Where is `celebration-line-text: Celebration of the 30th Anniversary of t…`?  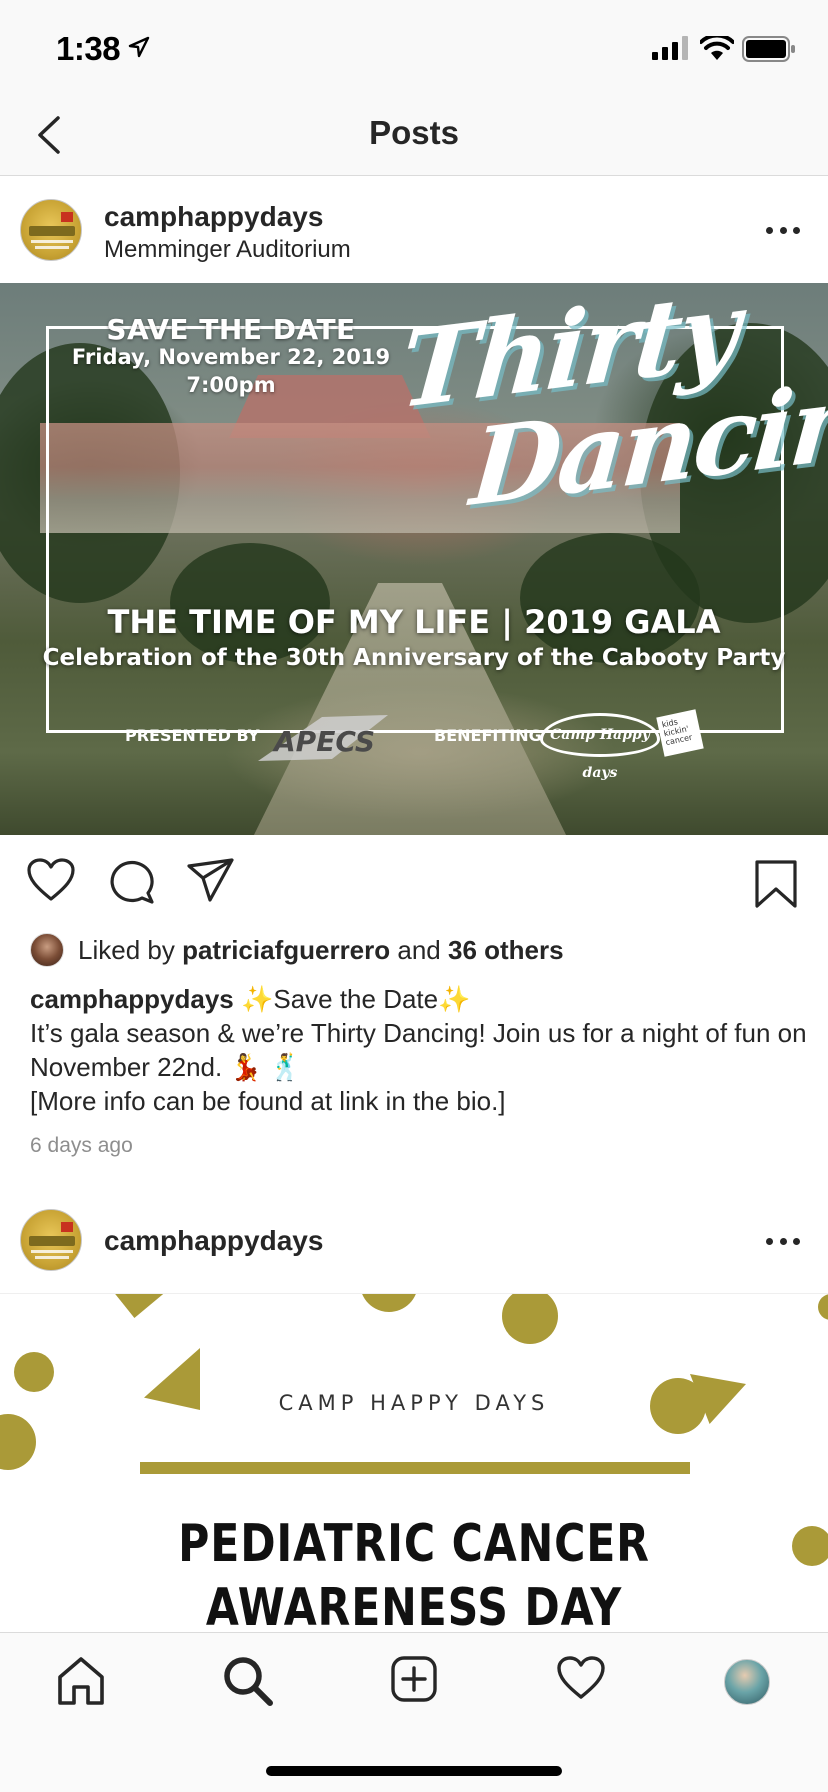
celebration-line-text: Celebration of the 30th Anniversary of t… is located at coordinates (414, 658).